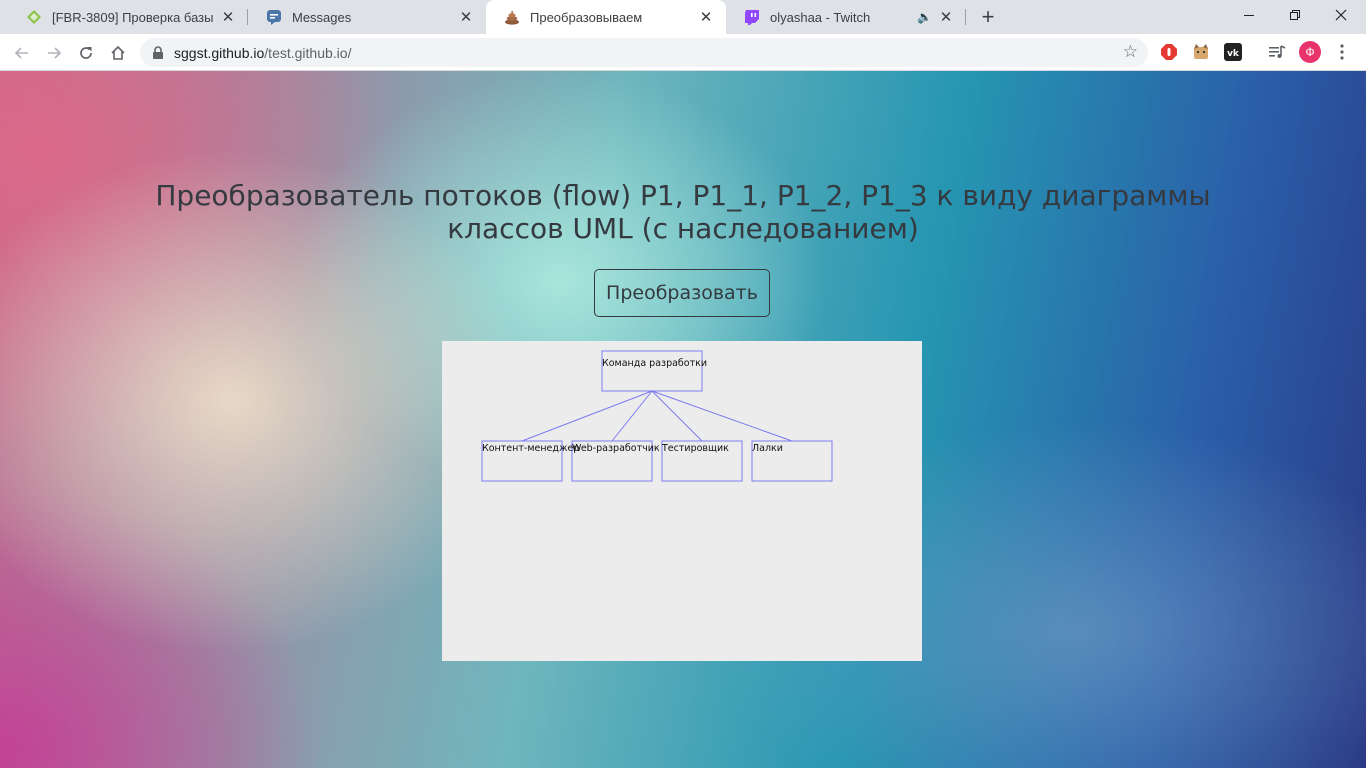  Describe the element at coordinates (1295, 15) in the screenshot. I see `restore-button` at that location.